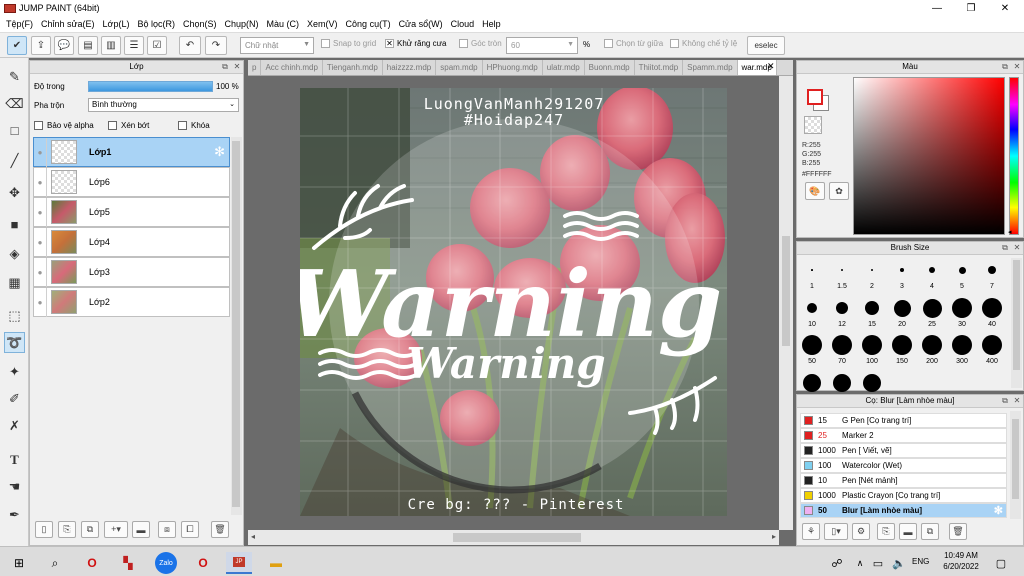 The image size is (1024, 576). I want to click on menu-capture: Chụp(N), so click(242, 24).